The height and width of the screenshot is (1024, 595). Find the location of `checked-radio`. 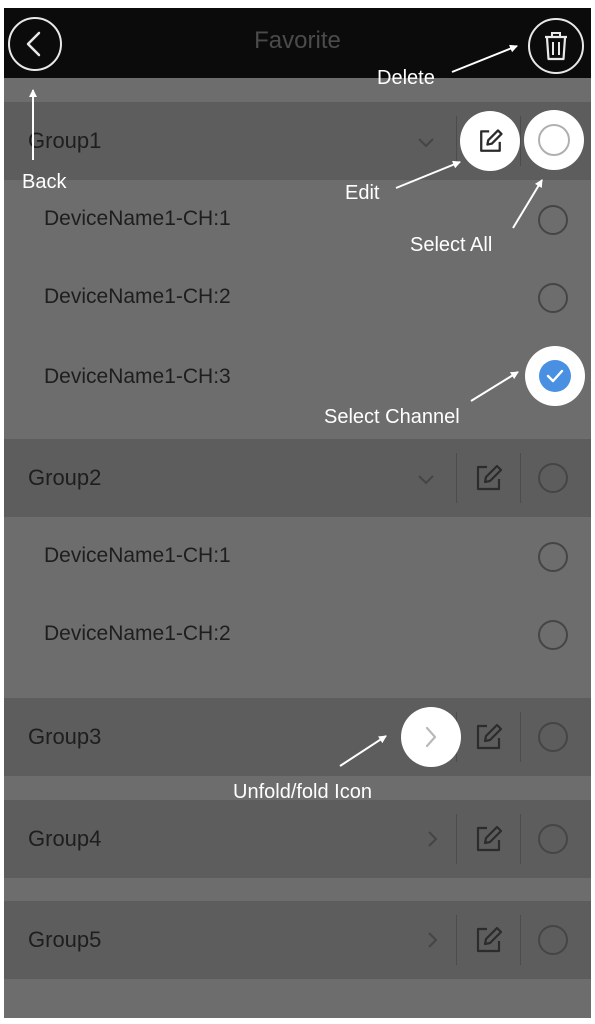

checked-radio is located at coordinates (555, 376).